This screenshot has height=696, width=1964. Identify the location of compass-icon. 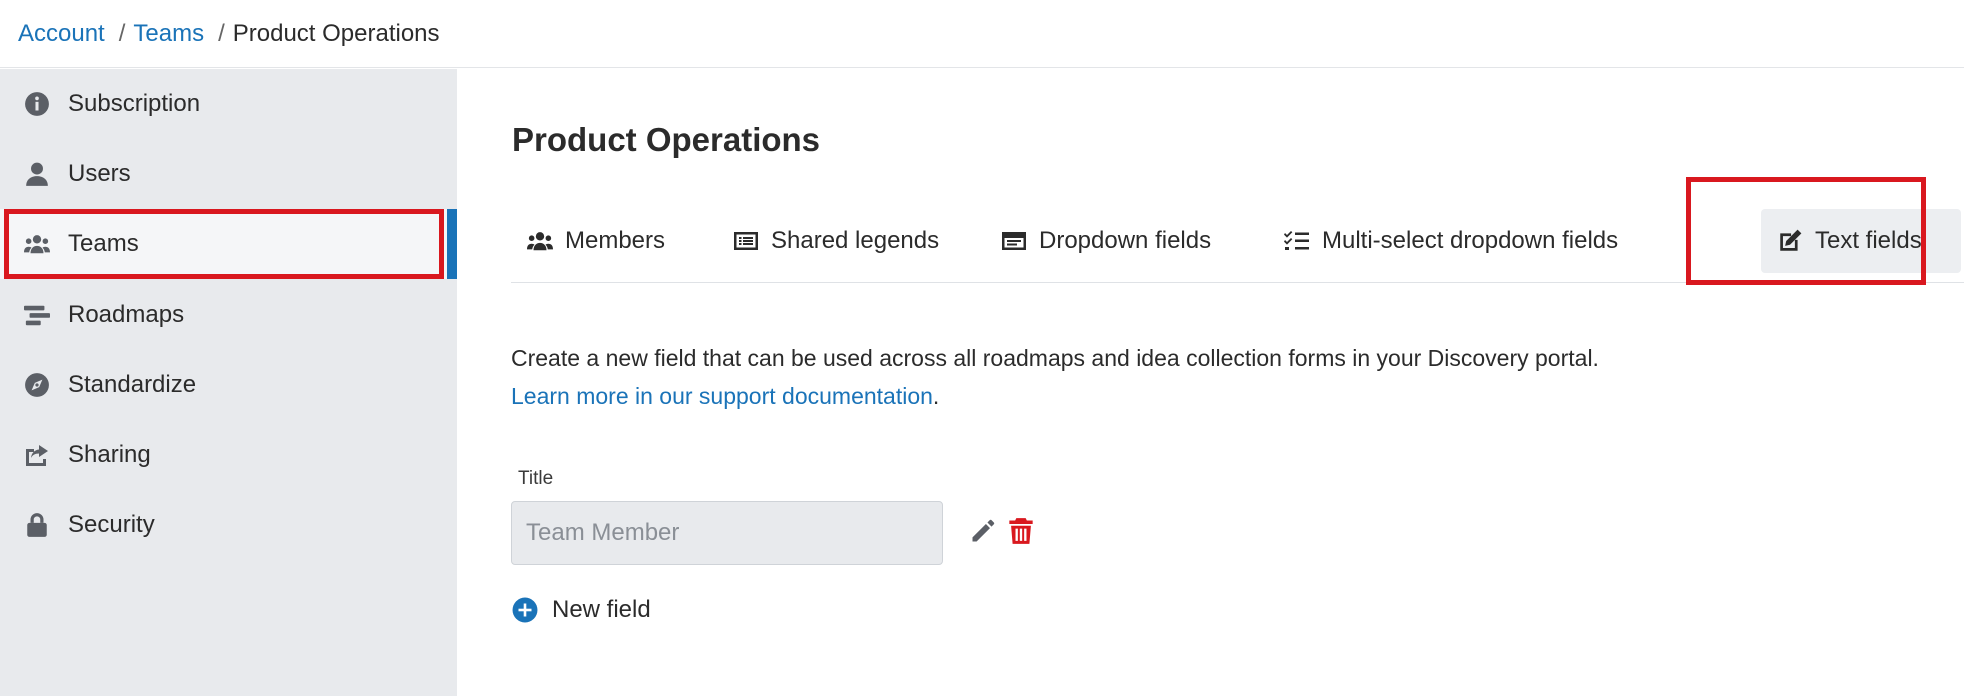
(37, 385).